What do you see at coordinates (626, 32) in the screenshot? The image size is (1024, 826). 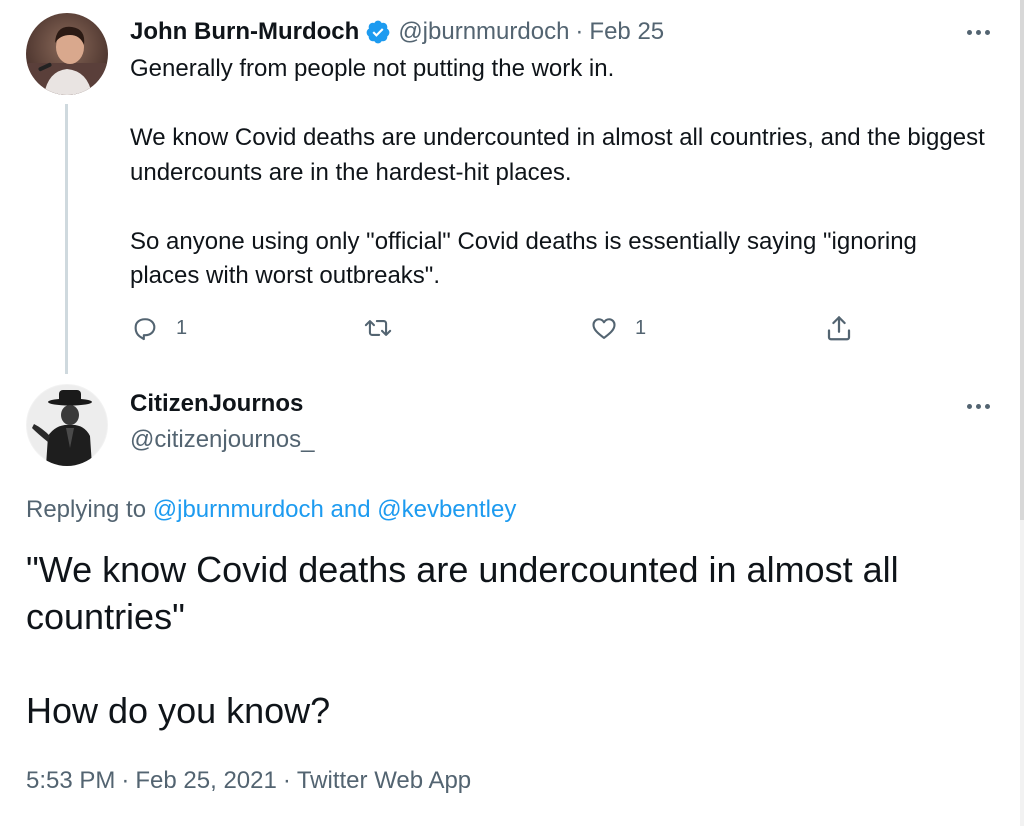 I see `tweet-date: Feb 25` at bounding box center [626, 32].